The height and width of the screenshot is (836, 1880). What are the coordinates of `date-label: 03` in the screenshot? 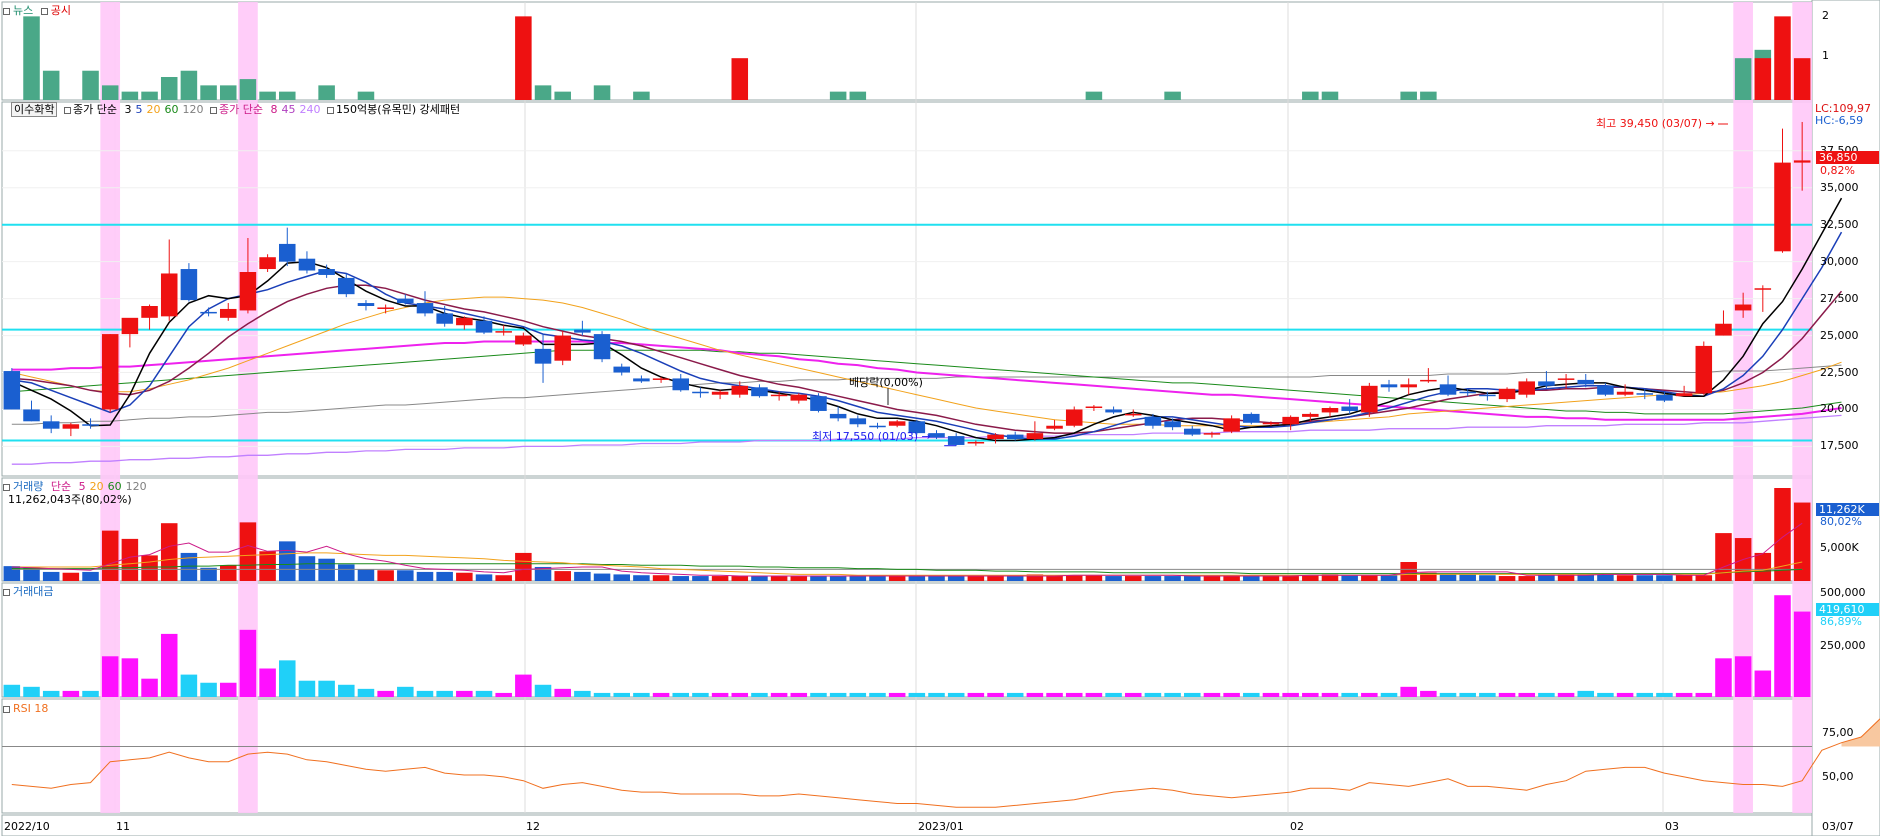 It's located at (1672, 826).